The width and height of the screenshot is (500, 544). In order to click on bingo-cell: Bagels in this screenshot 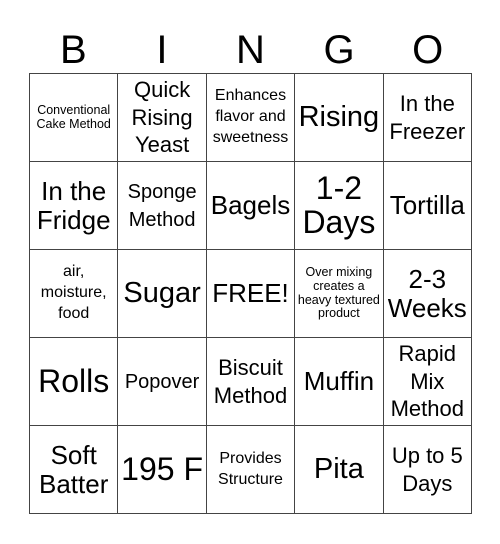, I will do `click(251, 206)`.